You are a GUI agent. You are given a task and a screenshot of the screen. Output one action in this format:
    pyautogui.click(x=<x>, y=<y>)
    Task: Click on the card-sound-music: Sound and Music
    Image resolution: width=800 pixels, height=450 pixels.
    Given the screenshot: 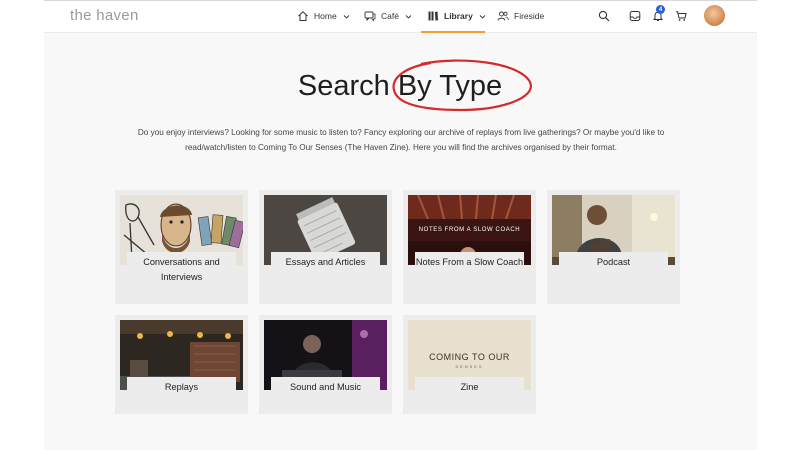 What is the action you would take?
    pyautogui.click(x=325, y=364)
    